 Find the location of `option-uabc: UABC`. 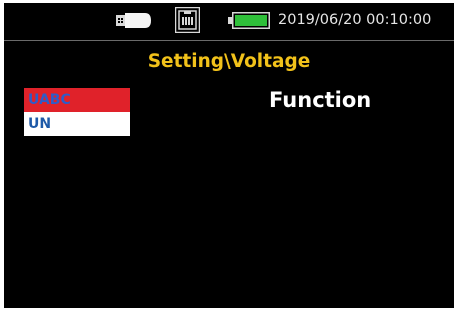

option-uabc: UABC is located at coordinates (77, 100).